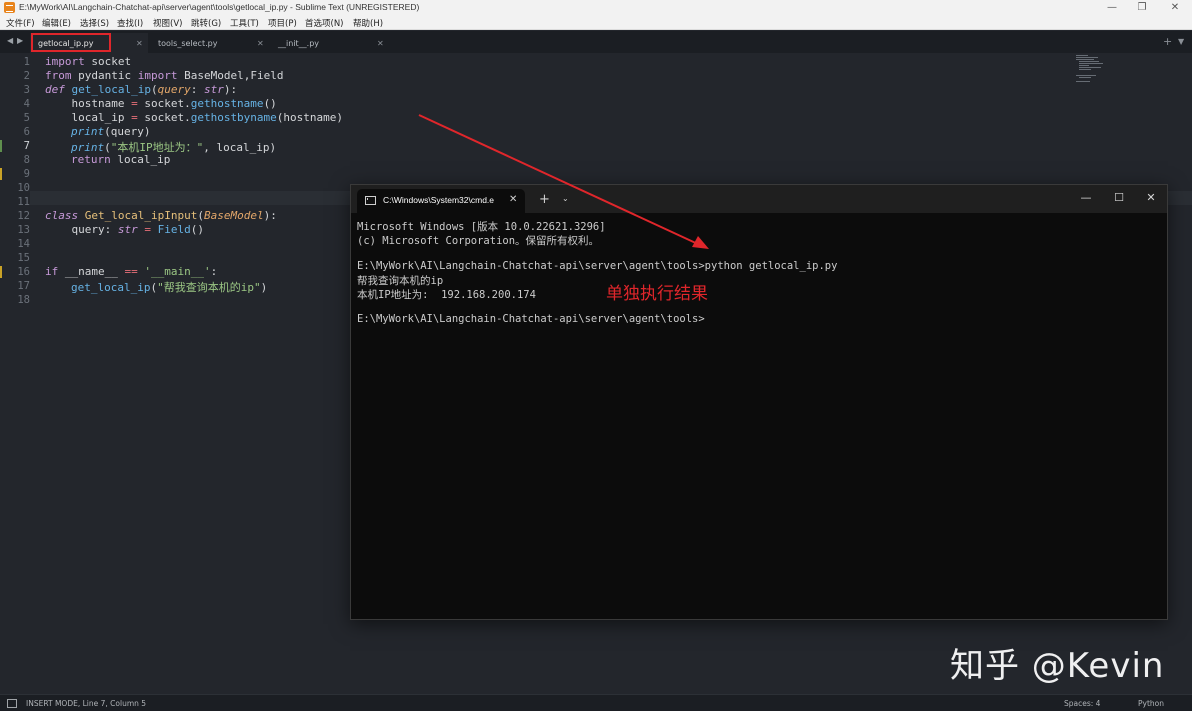  What do you see at coordinates (86, 703) in the screenshot?
I see `status-mode: INSERT MODE, Line 7, Column 5` at bounding box center [86, 703].